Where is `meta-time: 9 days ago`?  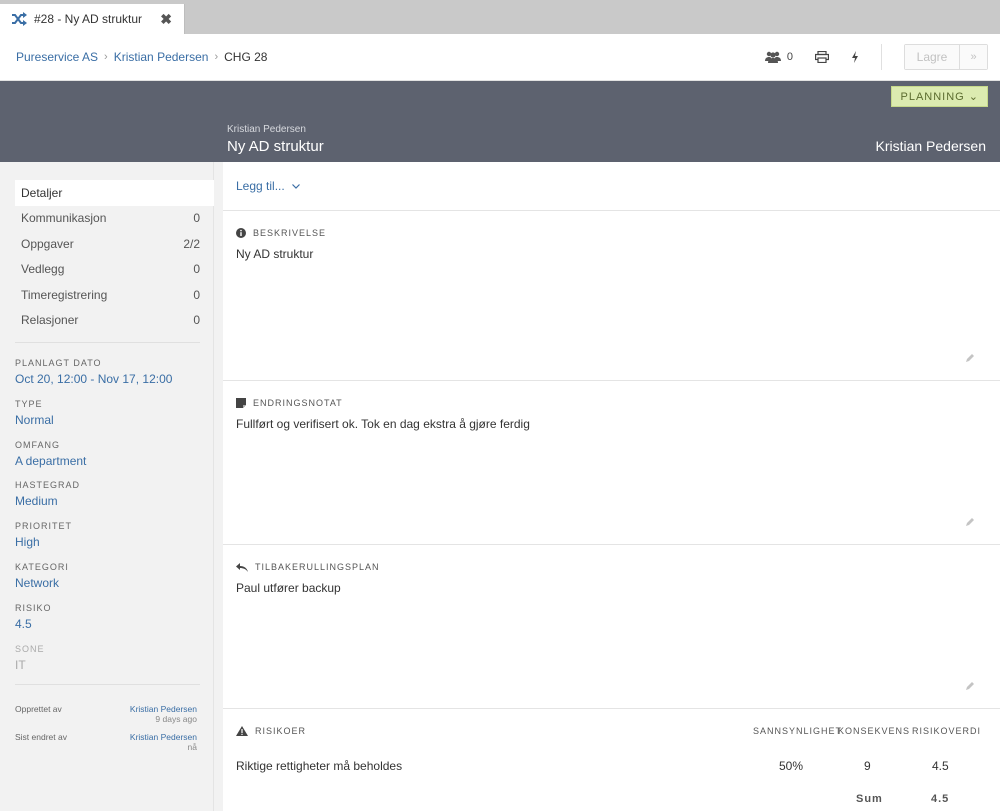
meta-time: 9 days ago is located at coordinates (176, 719).